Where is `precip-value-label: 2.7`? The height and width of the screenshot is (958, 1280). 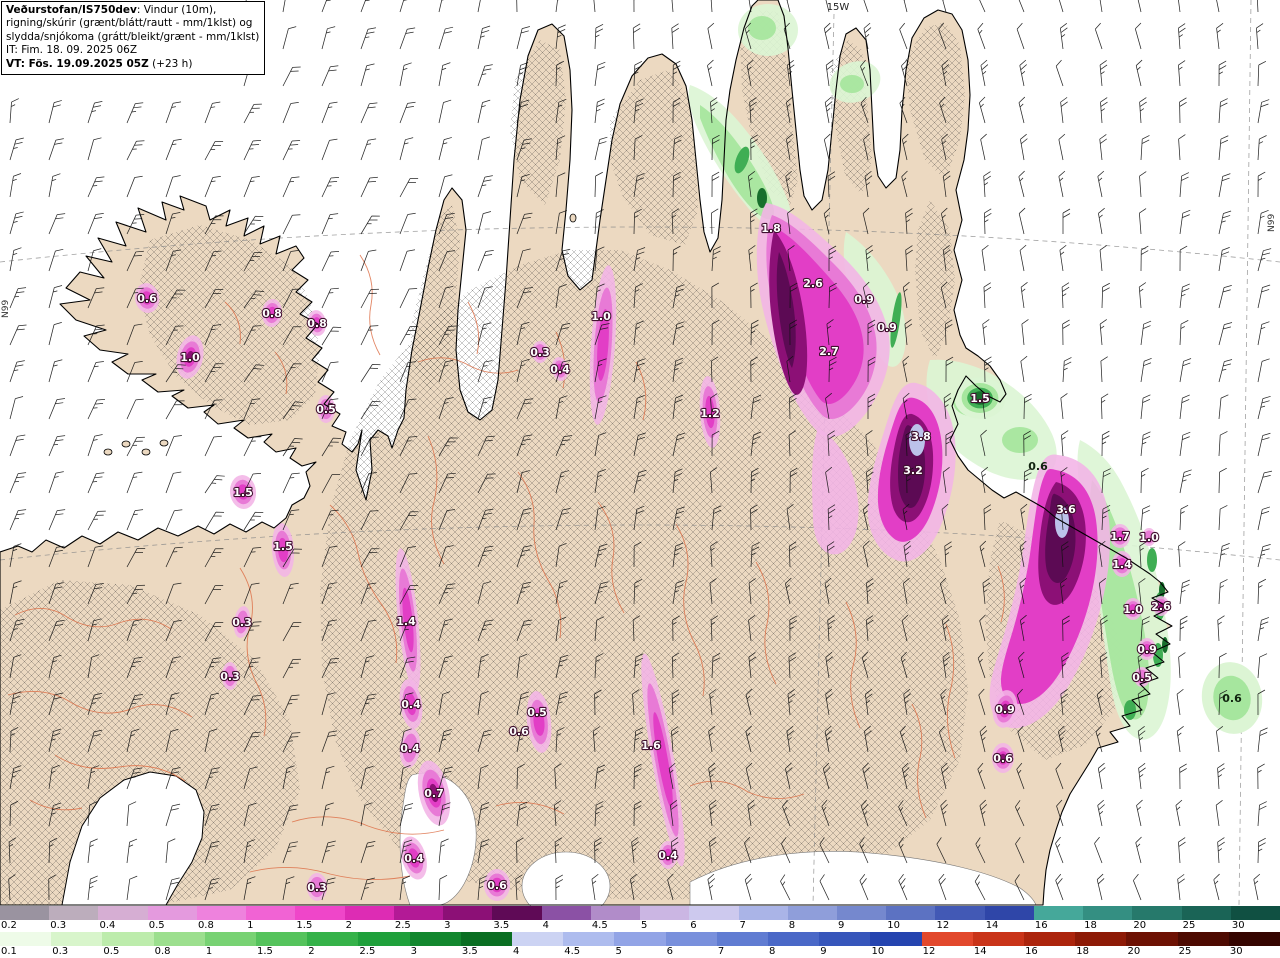
precip-value-label: 2.7 is located at coordinates (829, 351).